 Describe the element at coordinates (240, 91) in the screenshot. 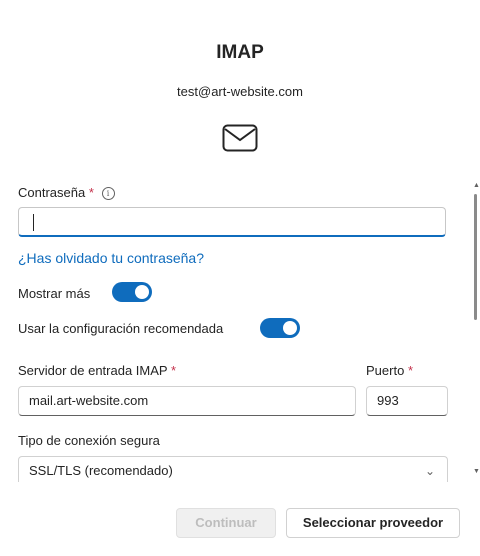

I see `account-email: test@art-website.com` at that location.